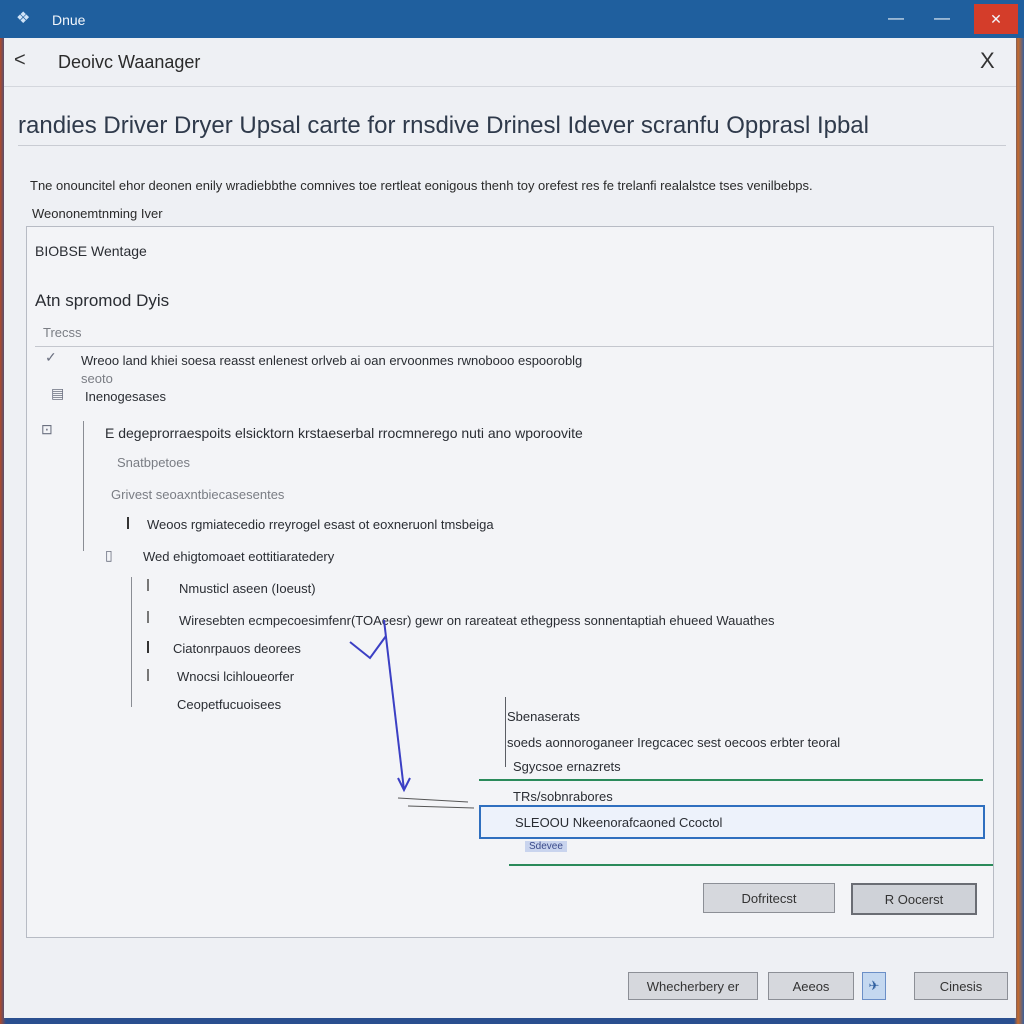 This screenshot has width=1024, height=1024. I want to click on app-logo-icon: ❖, so click(23, 18).